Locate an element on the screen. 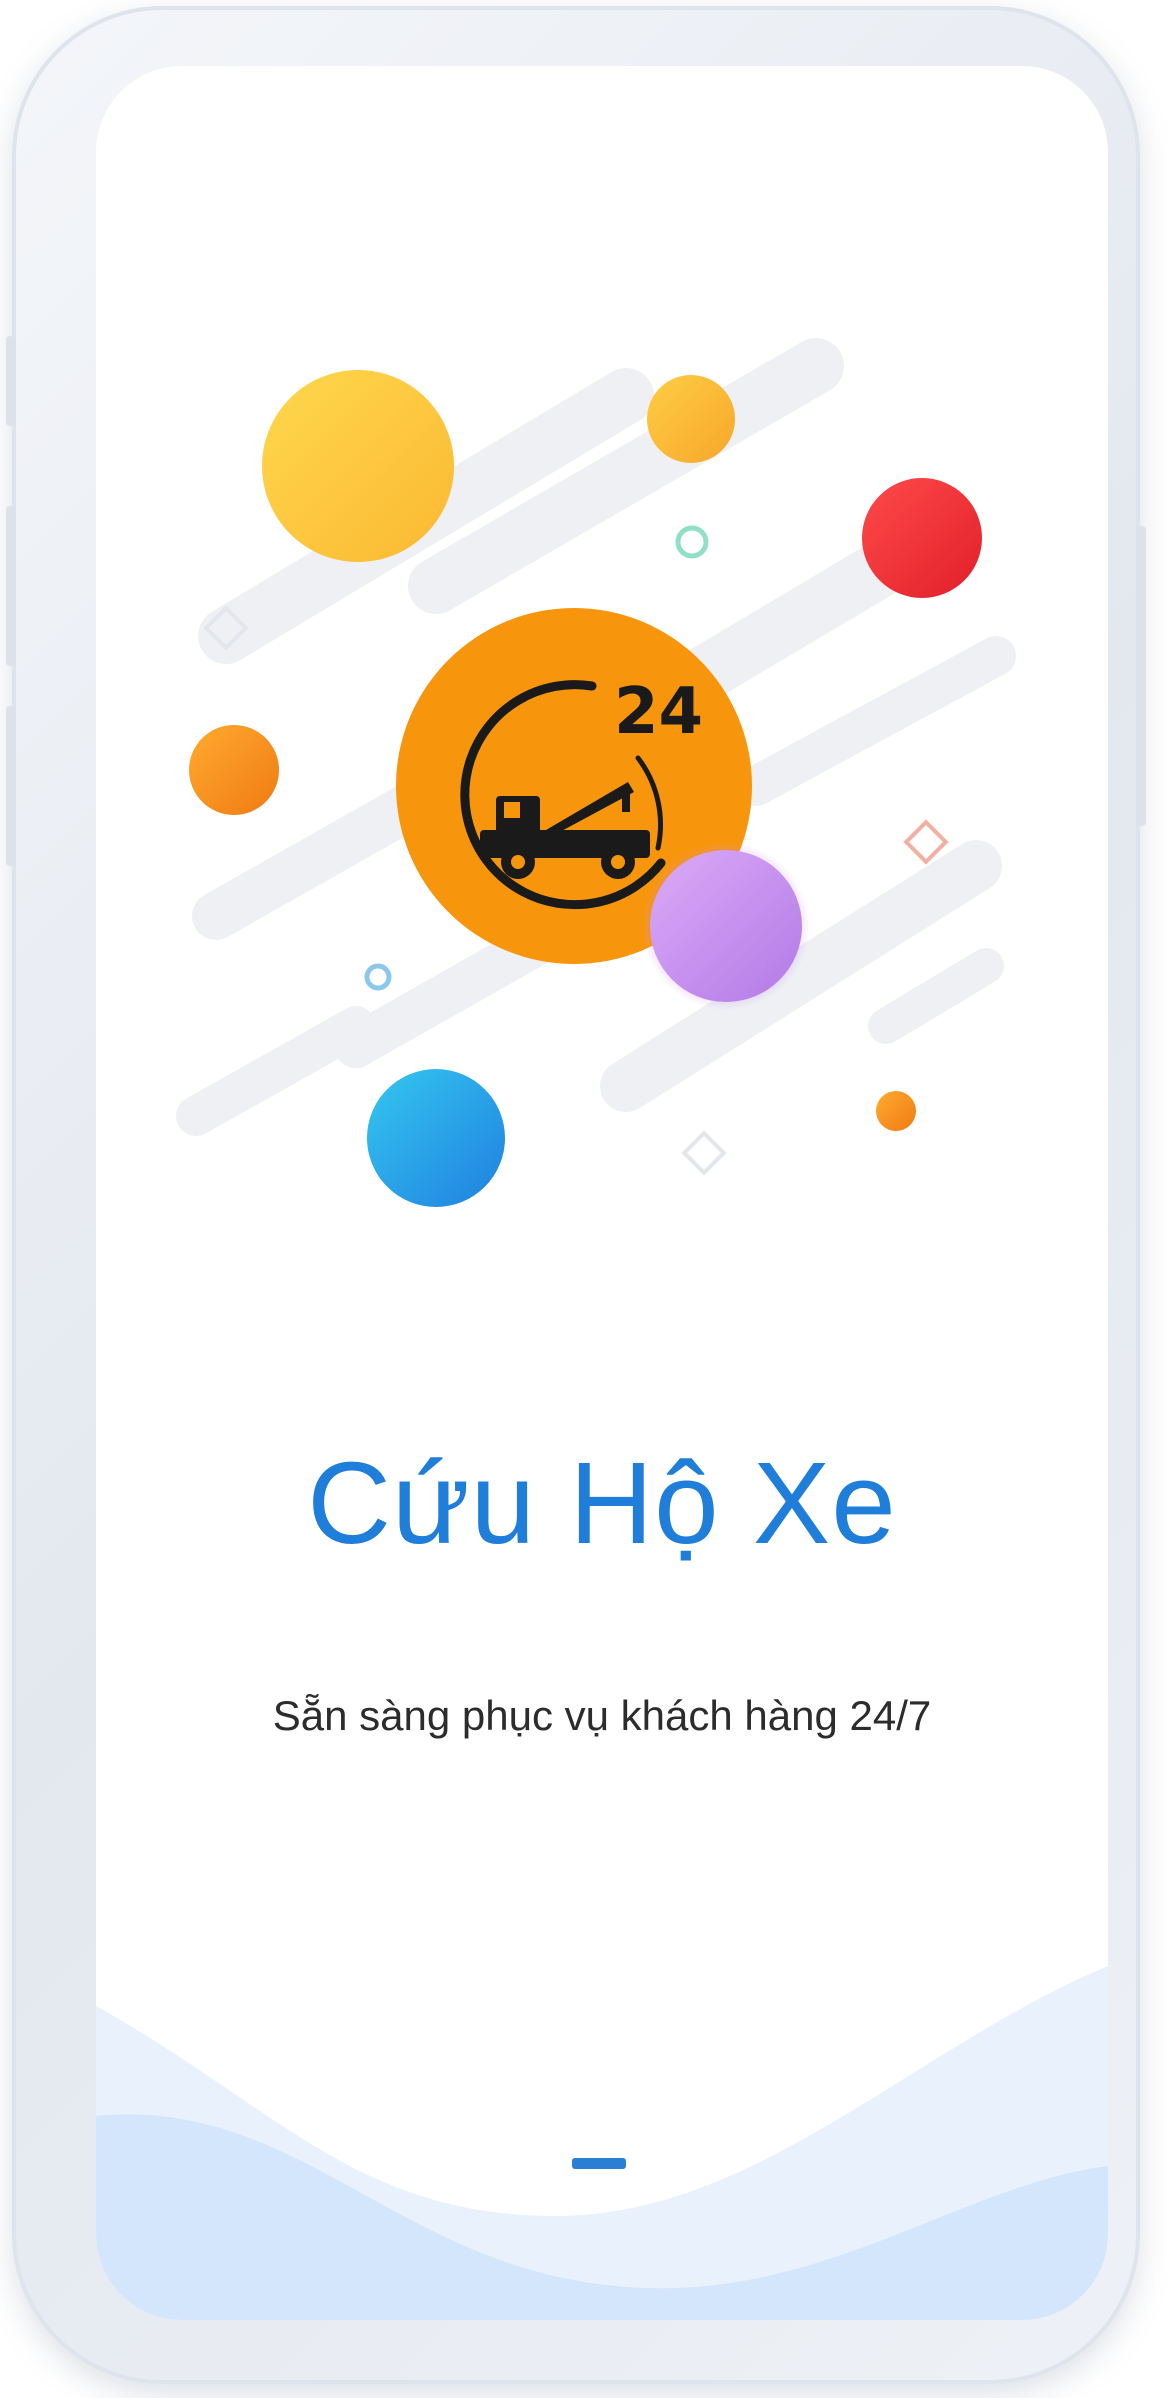 The width and height of the screenshot is (1169, 2398). ring-blue is located at coordinates (378, 977).